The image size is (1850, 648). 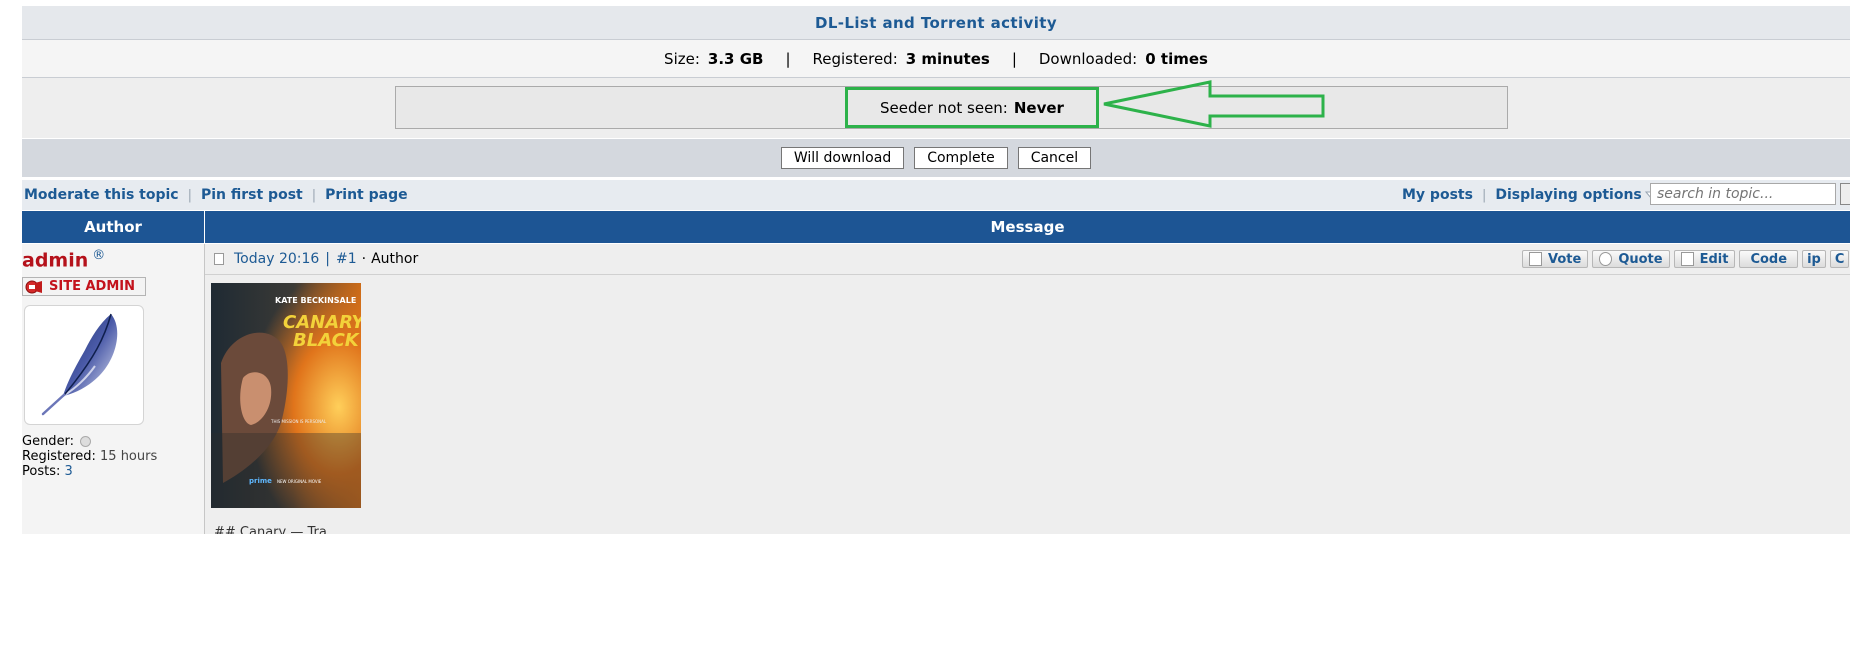 What do you see at coordinates (947, 58) in the screenshot?
I see `registered-value: 3 minutes` at bounding box center [947, 58].